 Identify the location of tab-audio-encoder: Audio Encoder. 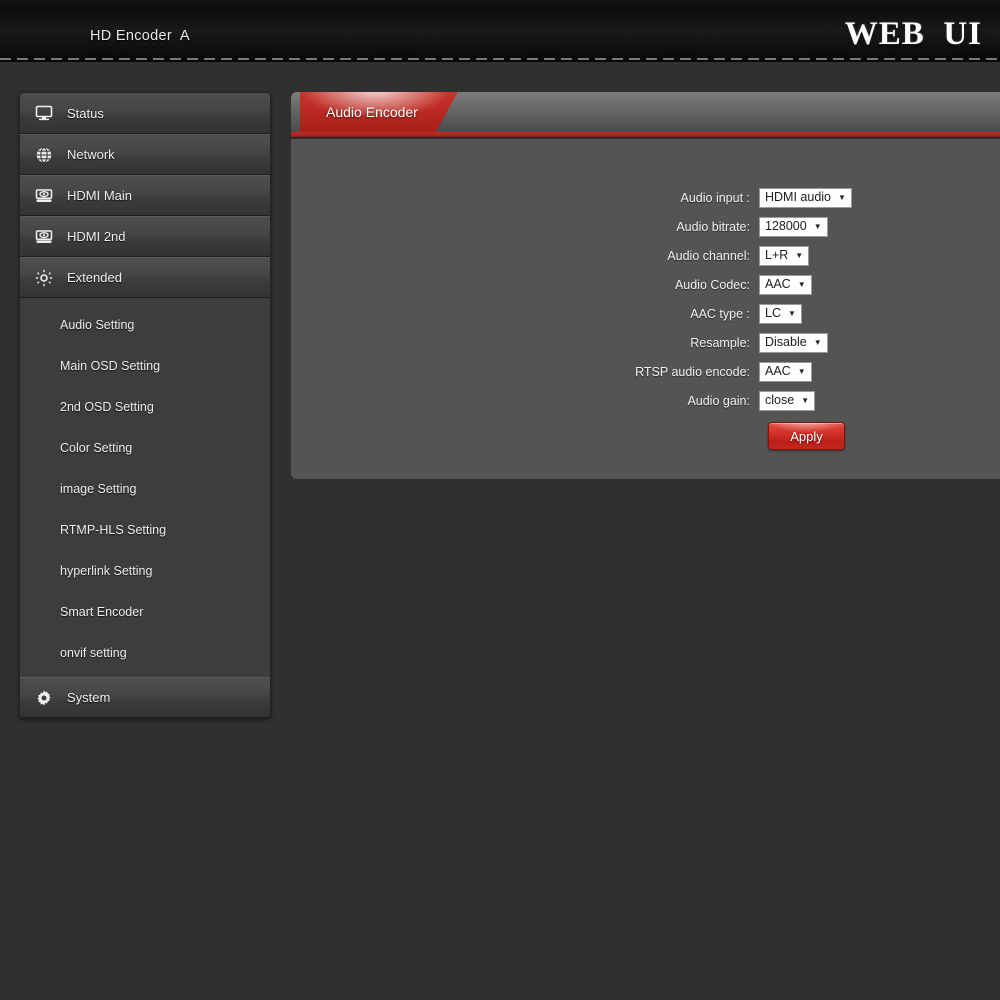
(379, 112).